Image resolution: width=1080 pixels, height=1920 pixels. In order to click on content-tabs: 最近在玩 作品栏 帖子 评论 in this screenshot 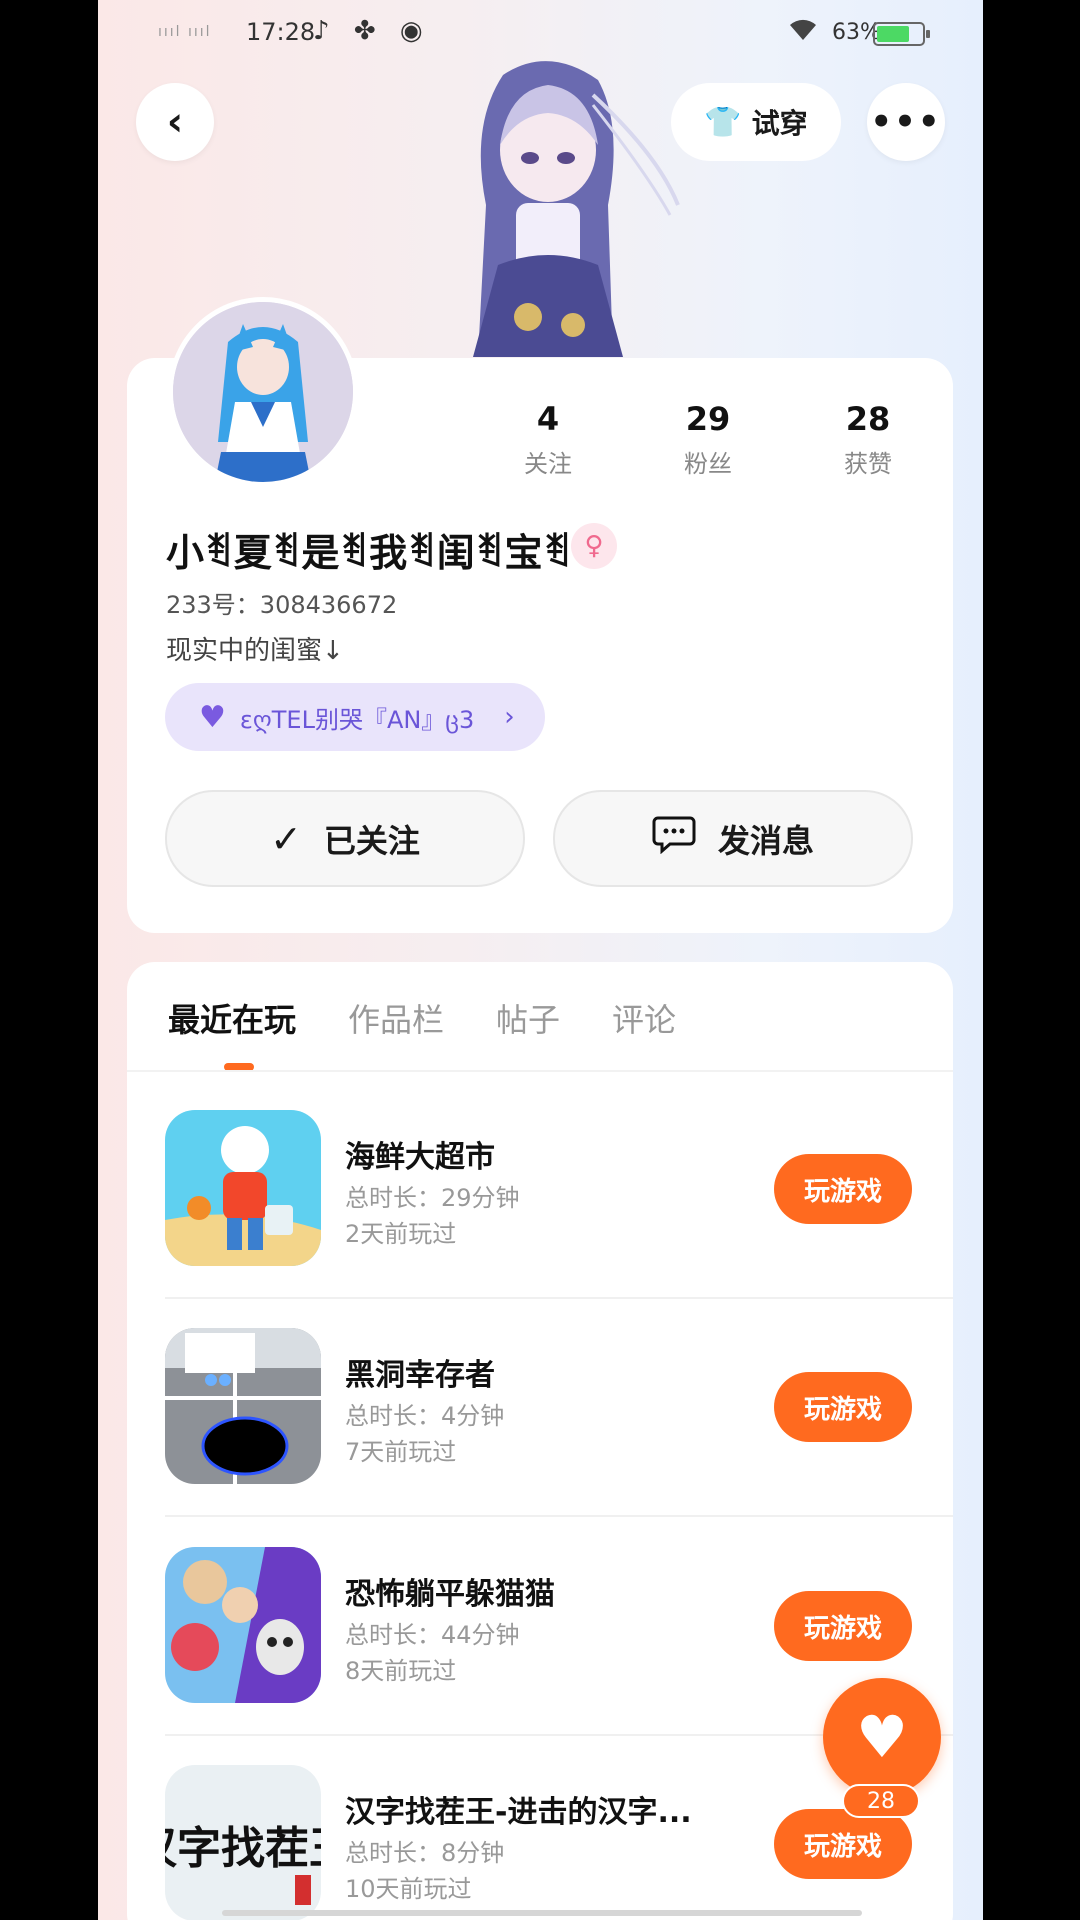, I will do `click(422, 1018)`.